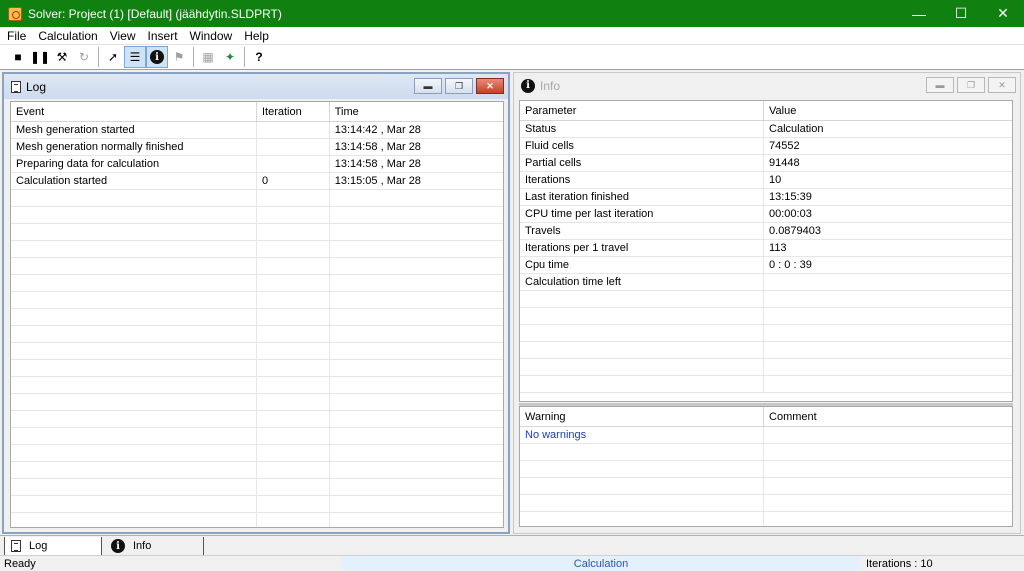  Describe the element at coordinates (766, 163) in the screenshot. I see `info-row: Partial cells 91448` at that location.